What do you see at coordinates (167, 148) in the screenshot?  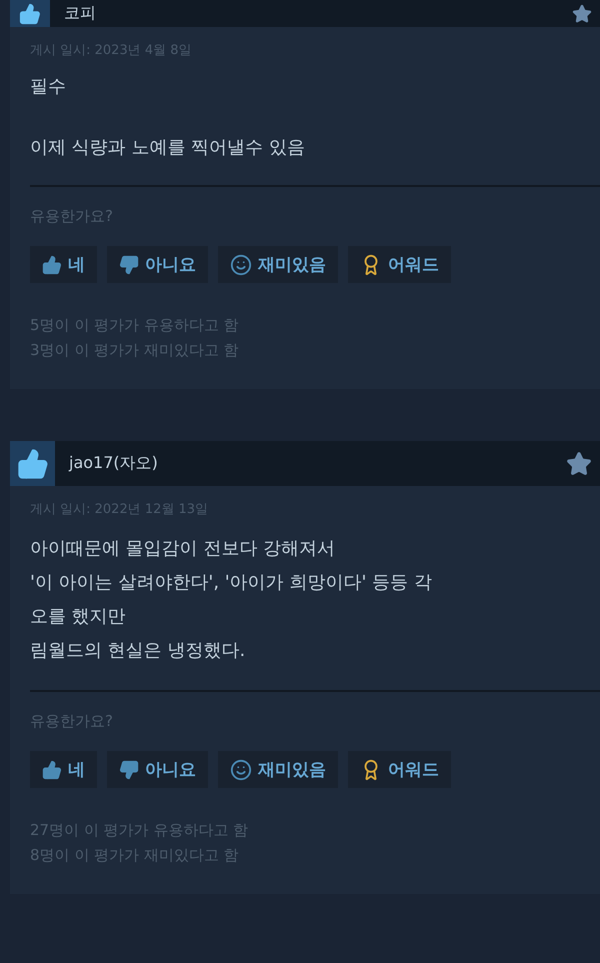 I see `review-text: 이제 식량과 노예를 찍어낼수 있음` at bounding box center [167, 148].